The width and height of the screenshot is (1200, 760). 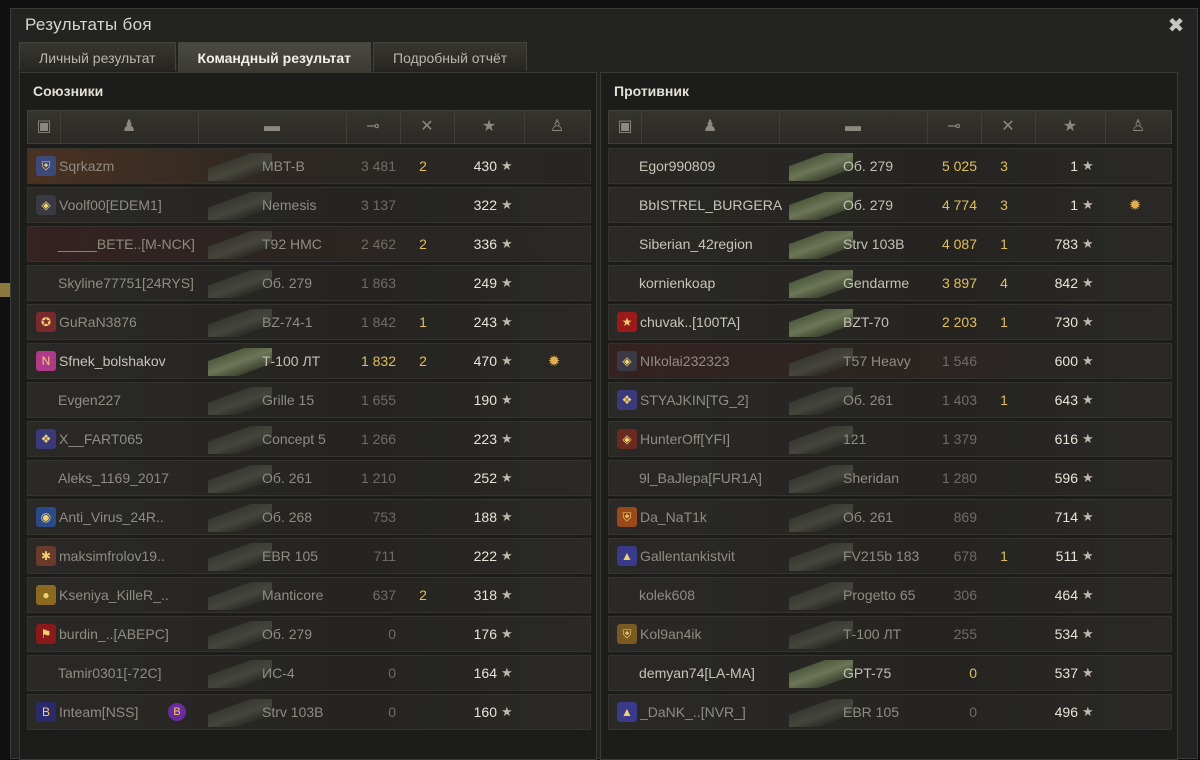 I want to click on player-name: Sqrkazm, so click(x=86, y=166).